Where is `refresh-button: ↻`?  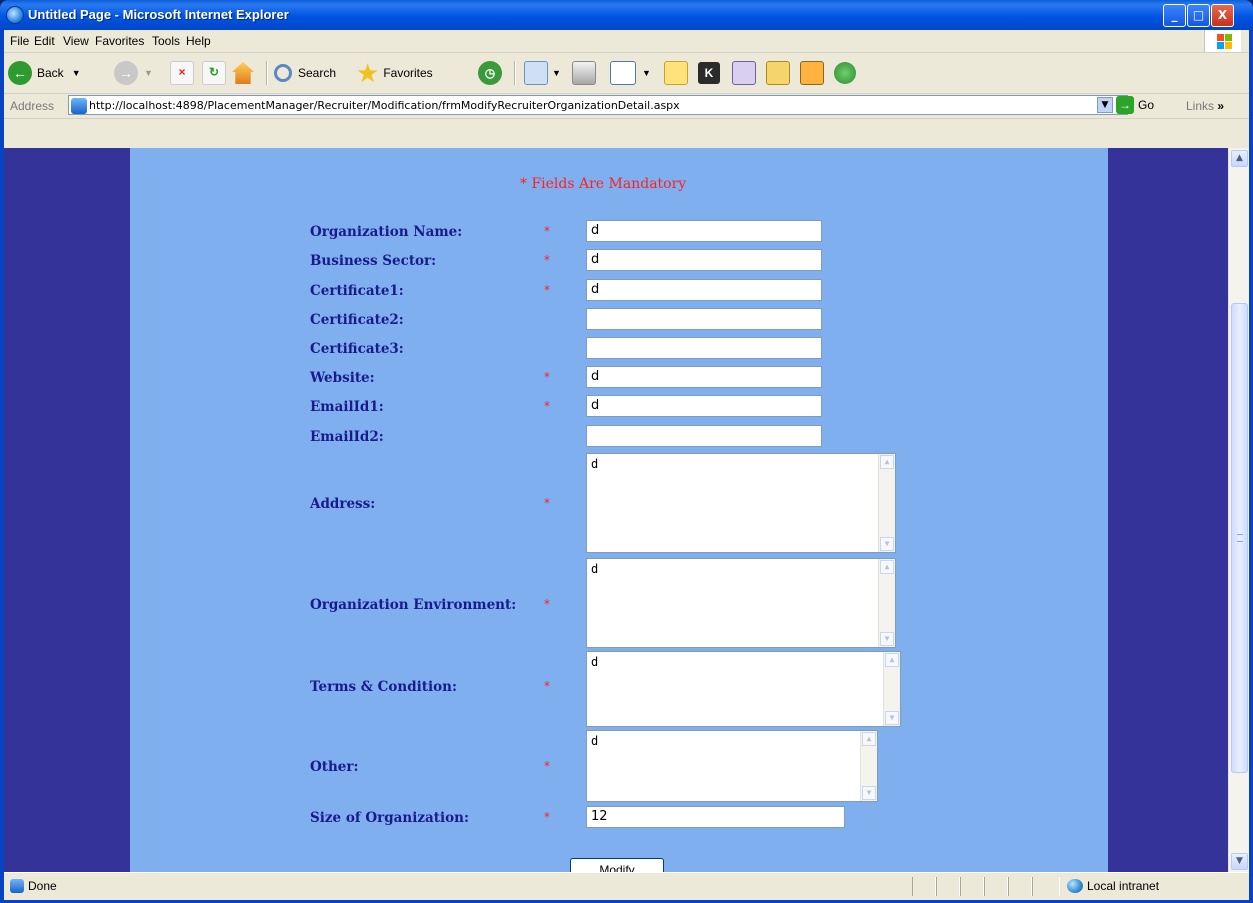 refresh-button: ↻ is located at coordinates (214, 73).